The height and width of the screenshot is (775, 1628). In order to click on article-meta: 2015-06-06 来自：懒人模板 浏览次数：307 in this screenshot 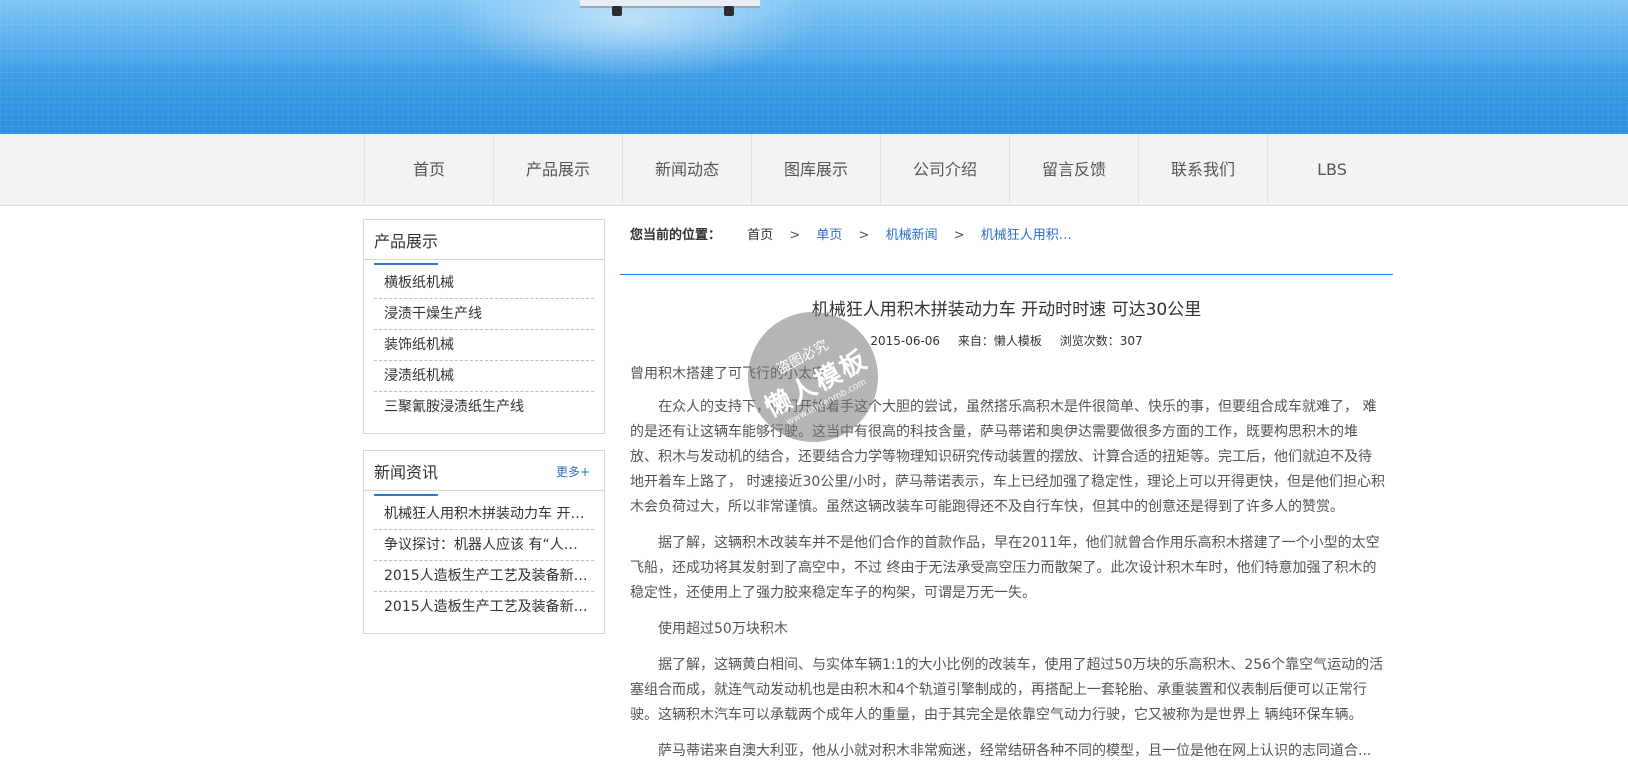, I will do `click(1006, 340)`.